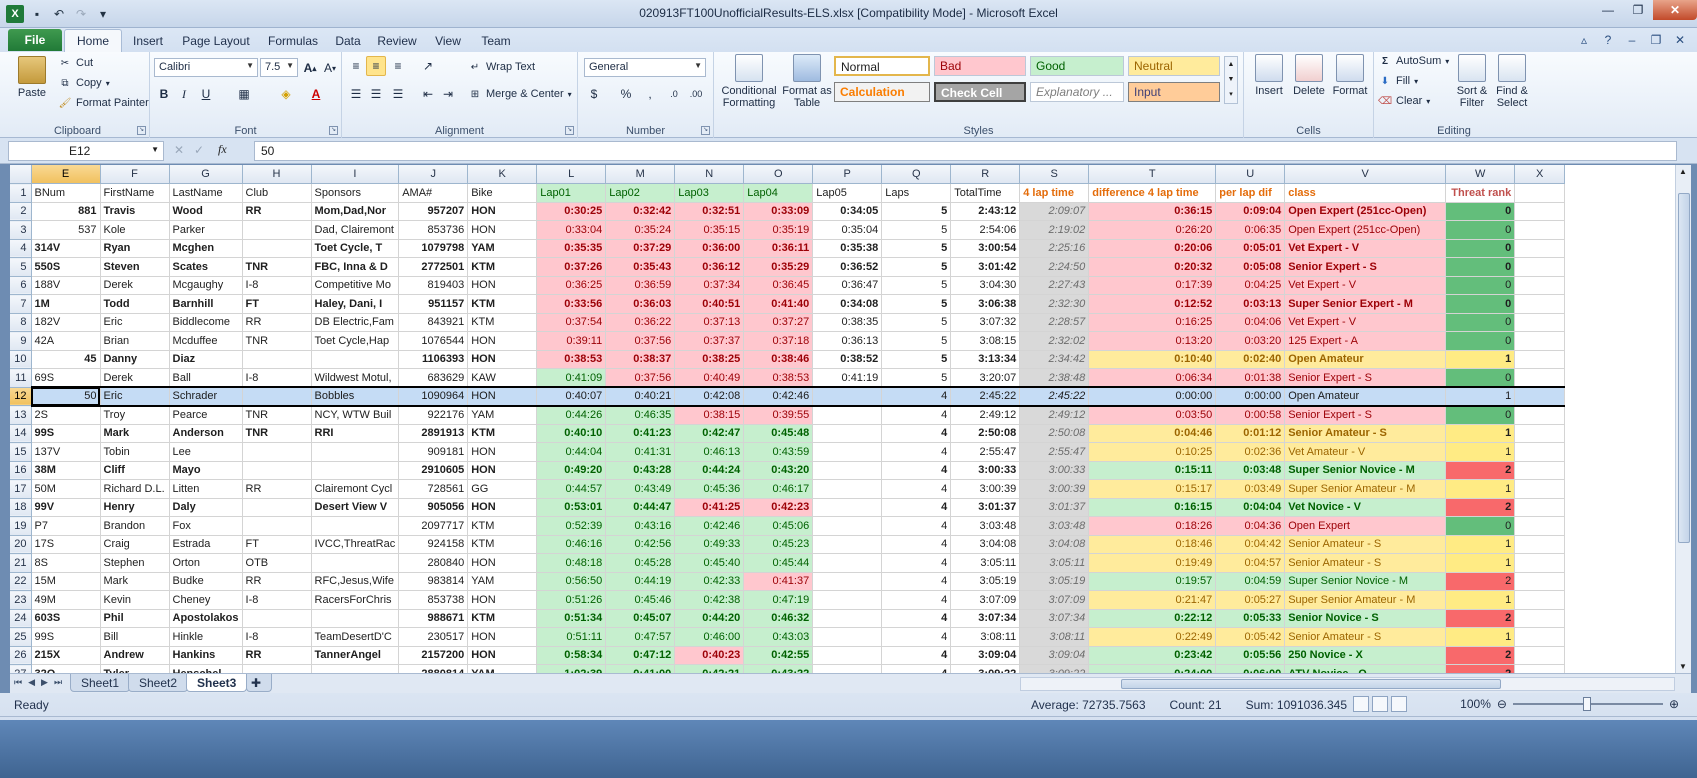  I want to click on normal-view-icon, so click(1361, 704).